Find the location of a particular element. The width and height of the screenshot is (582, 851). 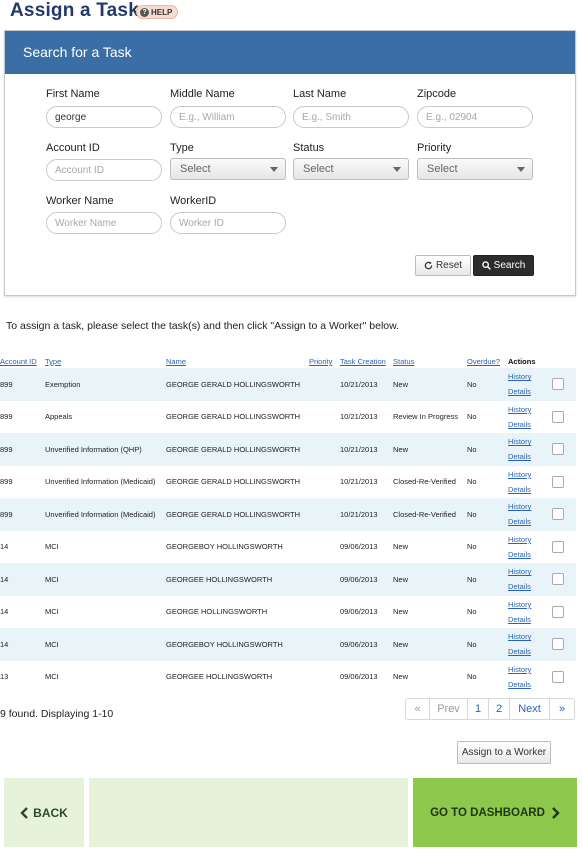

status-label: Status is located at coordinates (309, 148).